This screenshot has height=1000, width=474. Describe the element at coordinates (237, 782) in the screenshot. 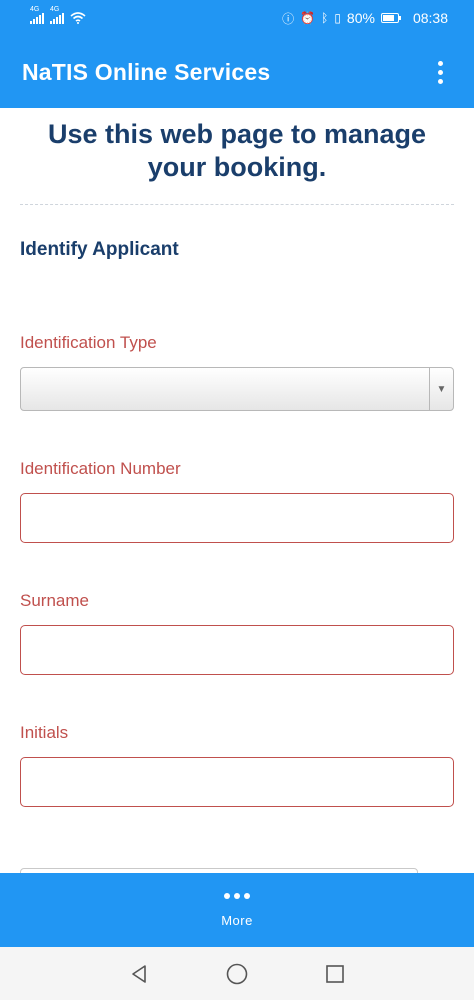

I see `initials-input` at that location.